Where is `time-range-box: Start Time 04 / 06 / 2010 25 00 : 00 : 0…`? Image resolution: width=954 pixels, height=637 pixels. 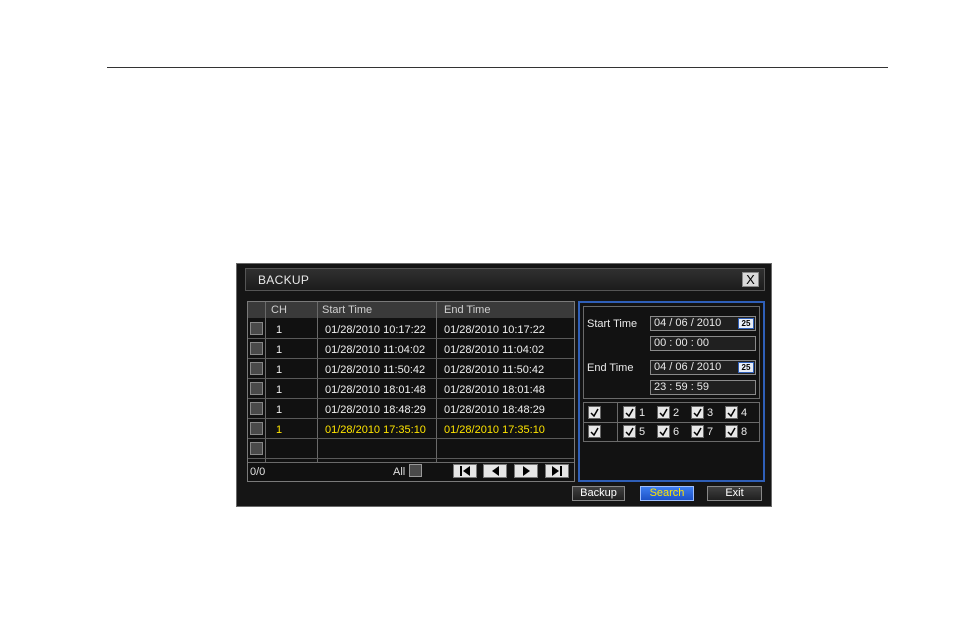
time-range-box: Start Time 04 / 06 / 2010 25 00 : 00 : 0… is located at coordinates (671, 352).